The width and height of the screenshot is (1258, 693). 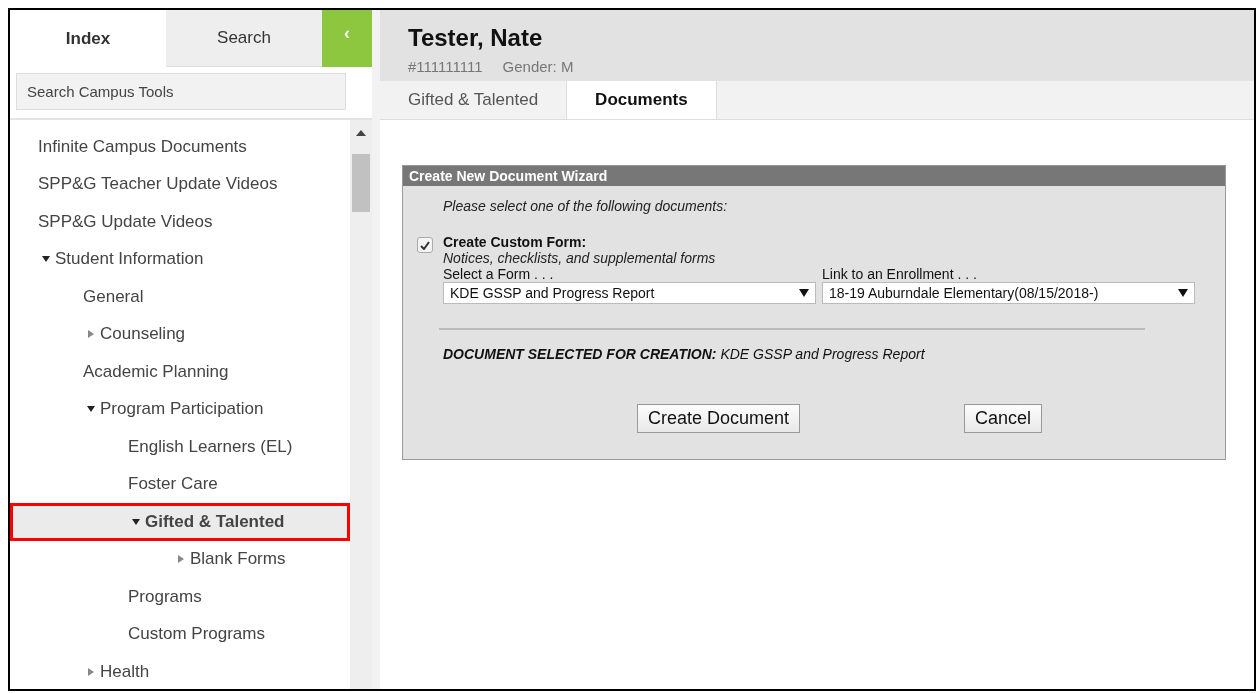 I want to click on tree-item: Academic Planning, so click(x=156, y=371).